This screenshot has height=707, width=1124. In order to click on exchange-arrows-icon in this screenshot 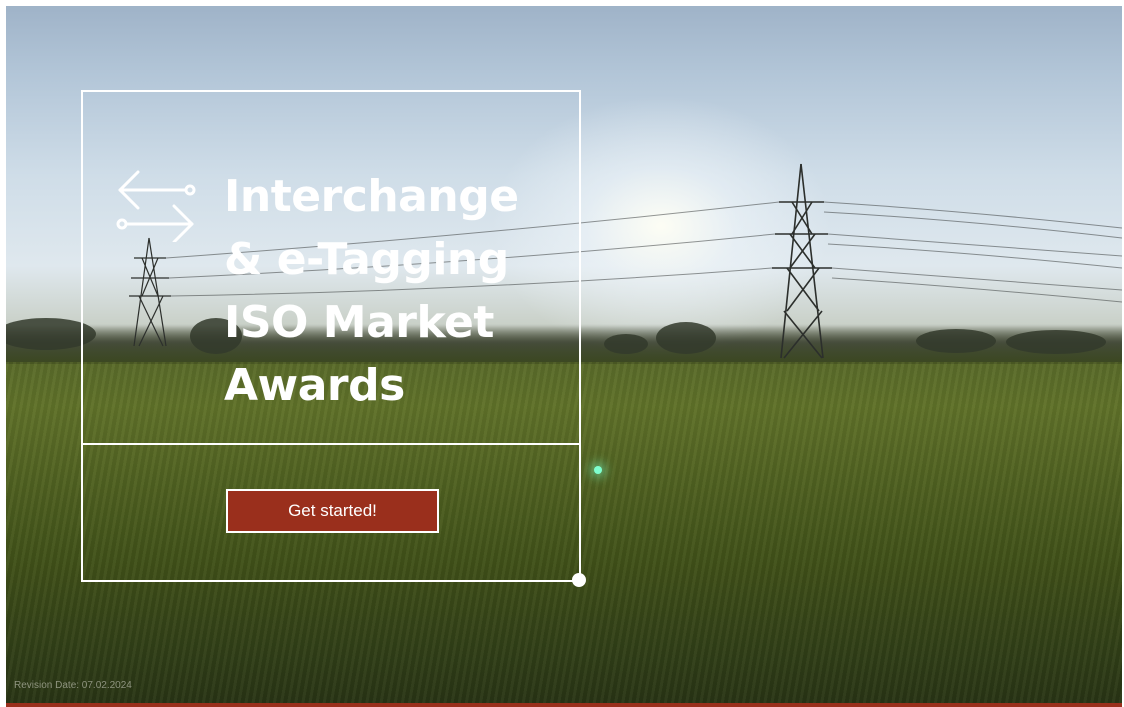, I will do `click(156, 206)`.